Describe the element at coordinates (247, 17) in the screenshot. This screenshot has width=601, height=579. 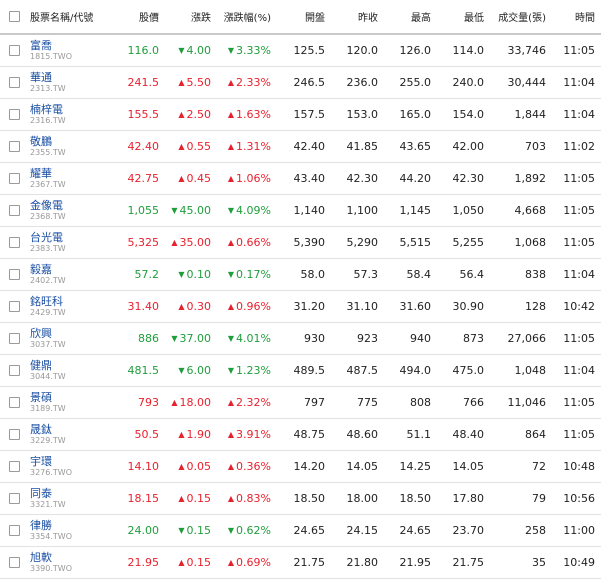
I see `header-change-pct: 漲跌幅(%)` at that location.